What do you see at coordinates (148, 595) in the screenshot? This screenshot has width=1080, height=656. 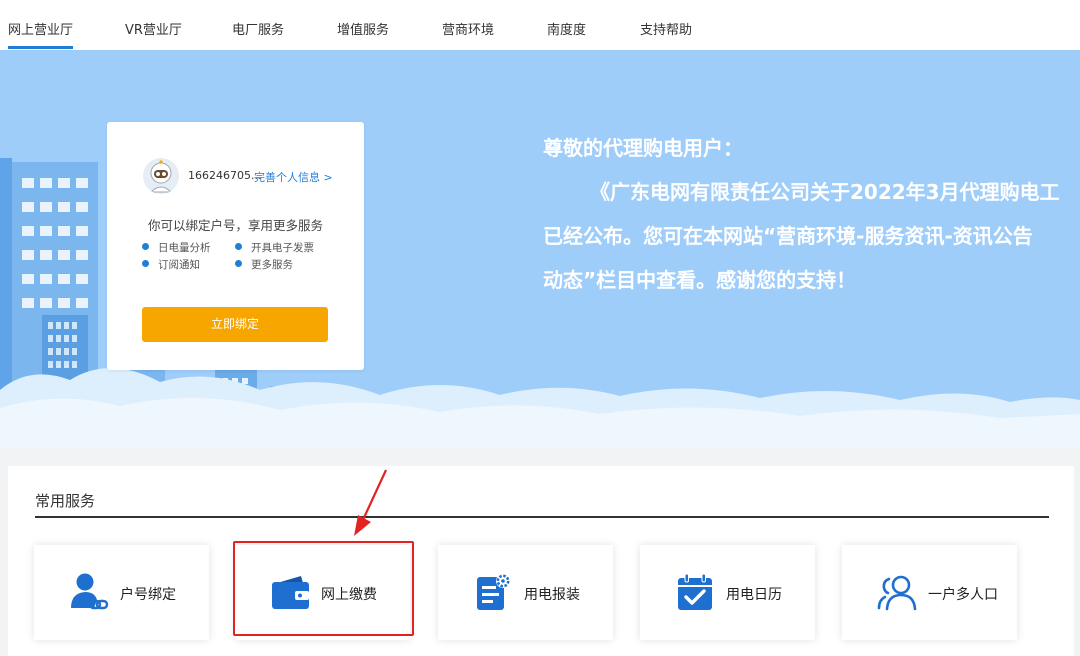 I see `service-label: 户号绑定` at bounding box center [148, 595].